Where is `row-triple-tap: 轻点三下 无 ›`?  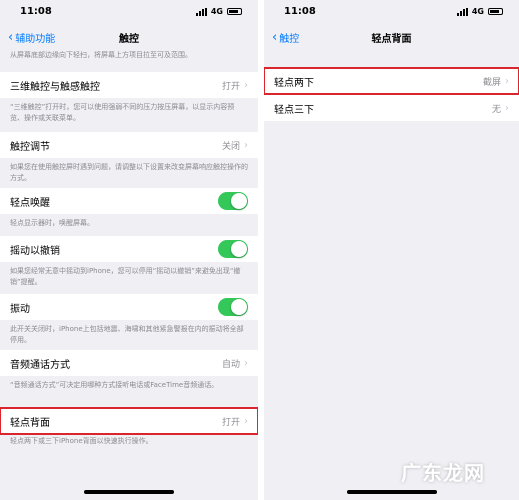 row-triple-tap: 轻点三下 无 › is located at coordinates (391, 108).